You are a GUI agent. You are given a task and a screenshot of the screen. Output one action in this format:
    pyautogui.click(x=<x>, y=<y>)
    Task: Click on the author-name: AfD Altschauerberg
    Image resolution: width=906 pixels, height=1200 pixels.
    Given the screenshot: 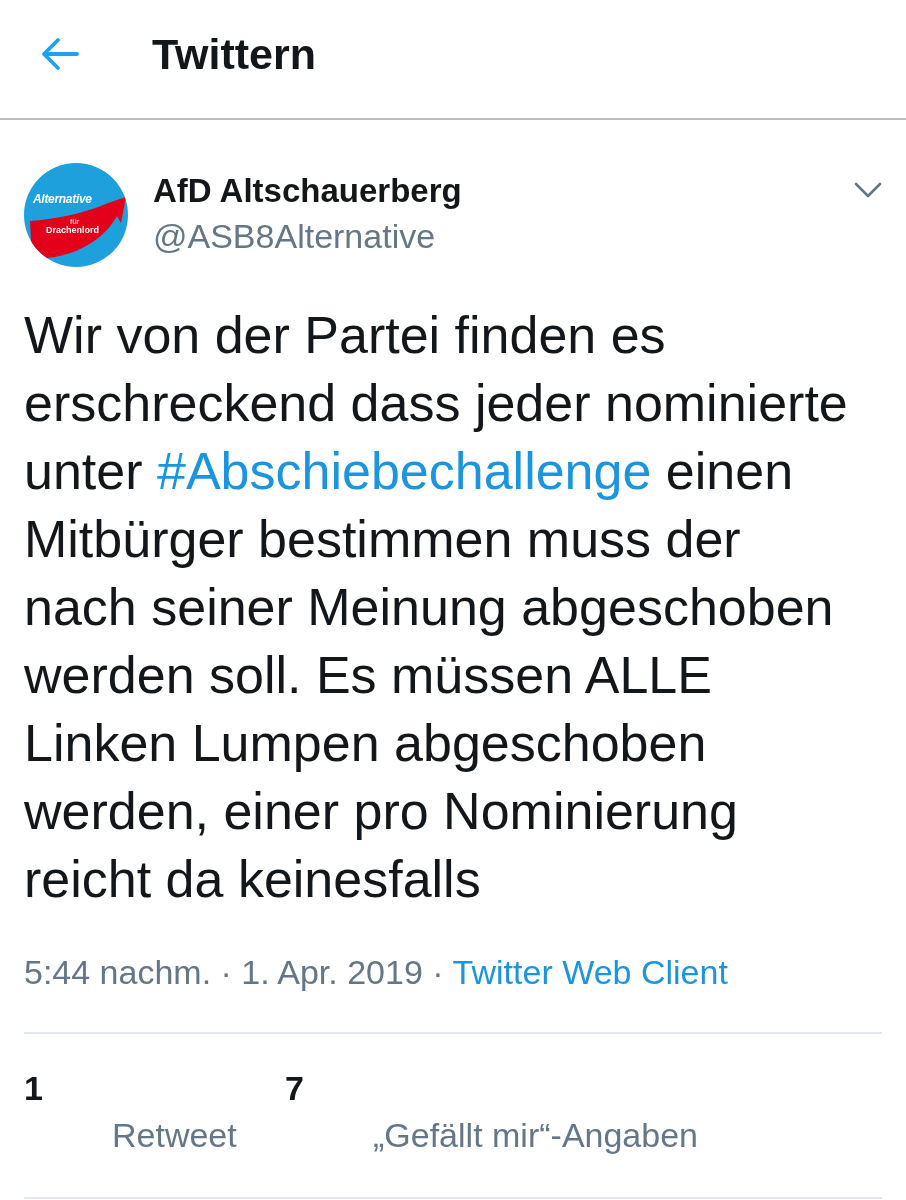 What is the action you would take?
    pyautogui.click(x=307, y=191)
    